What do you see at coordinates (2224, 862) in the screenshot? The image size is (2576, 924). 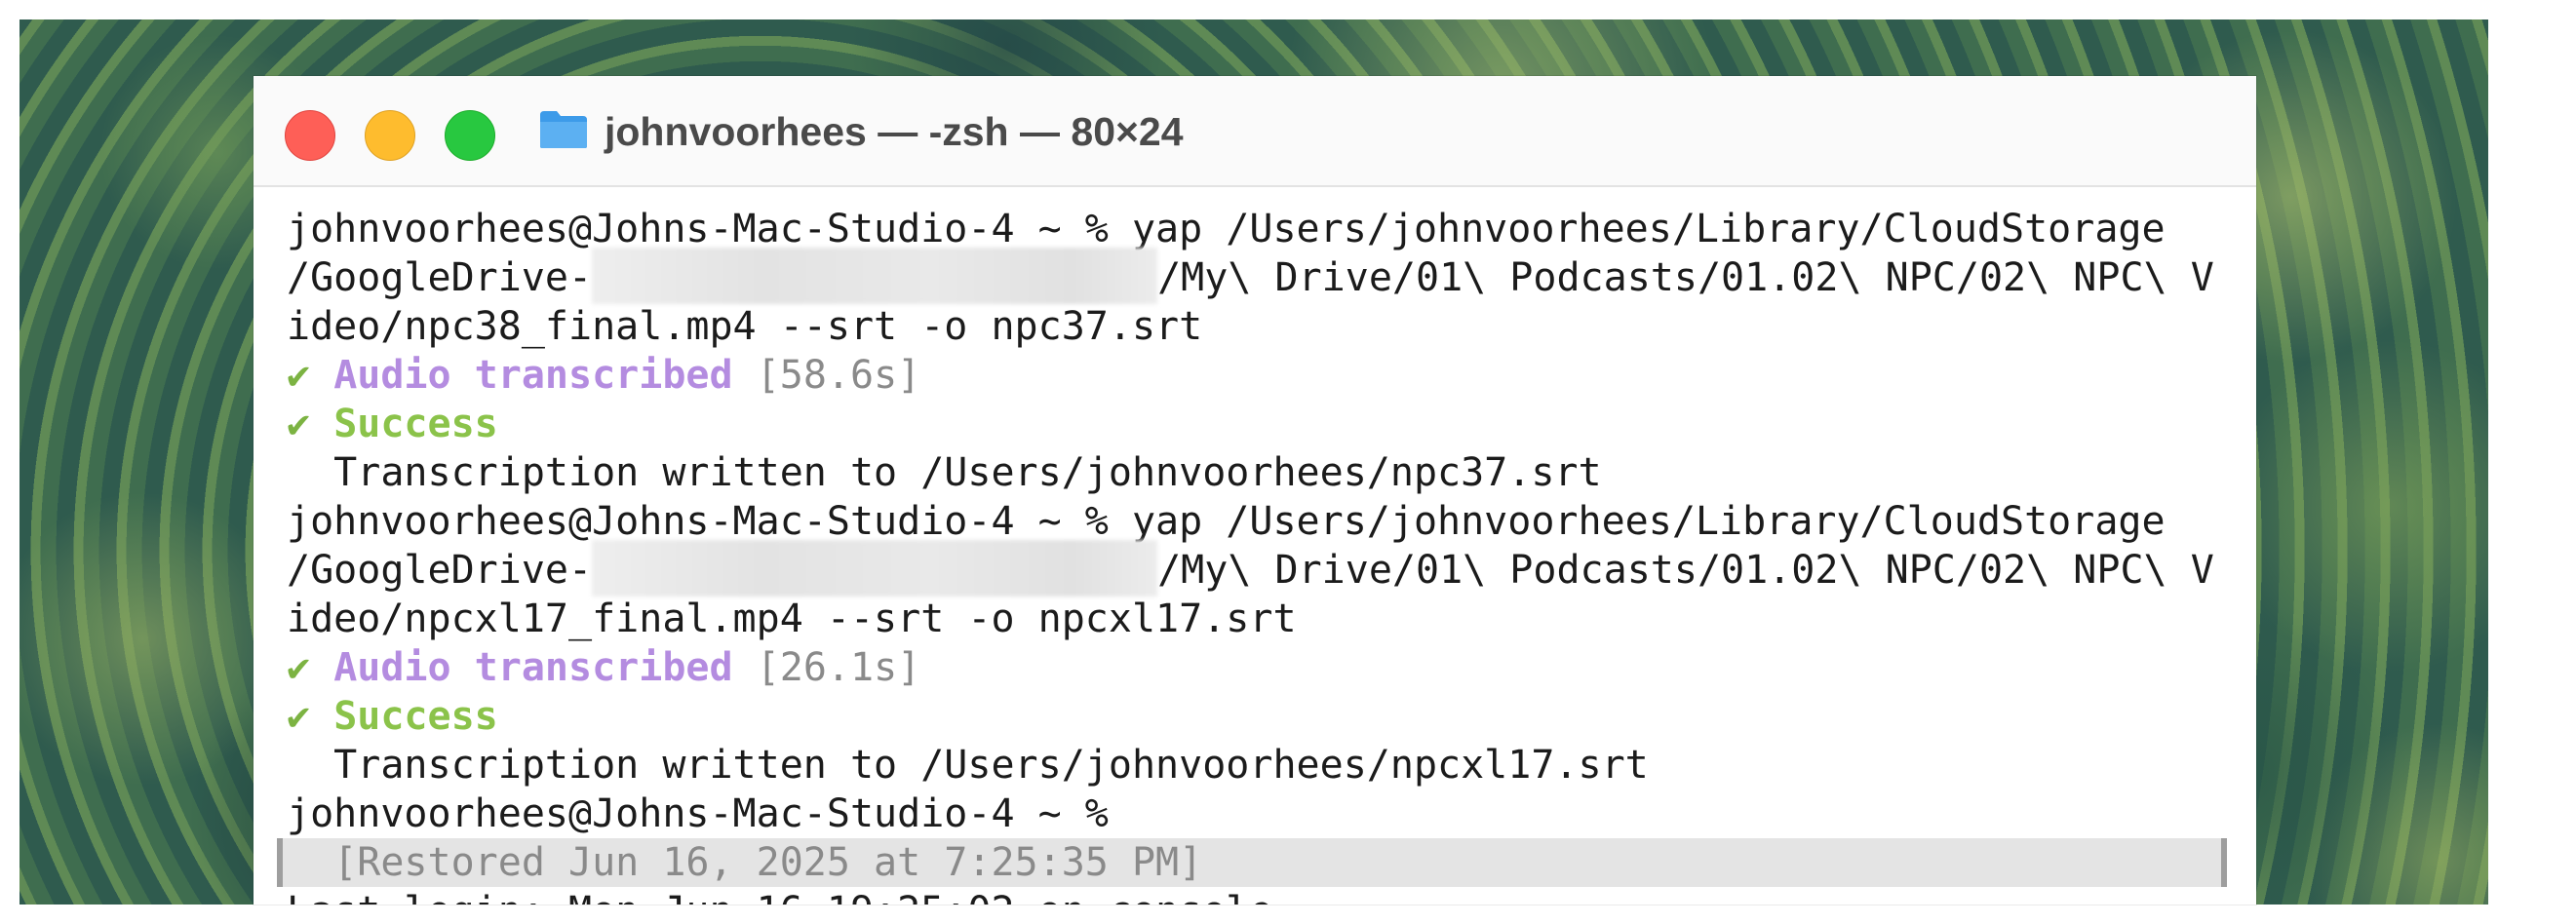 I see `marker-edge-right` at bounding box center [2224, 862].